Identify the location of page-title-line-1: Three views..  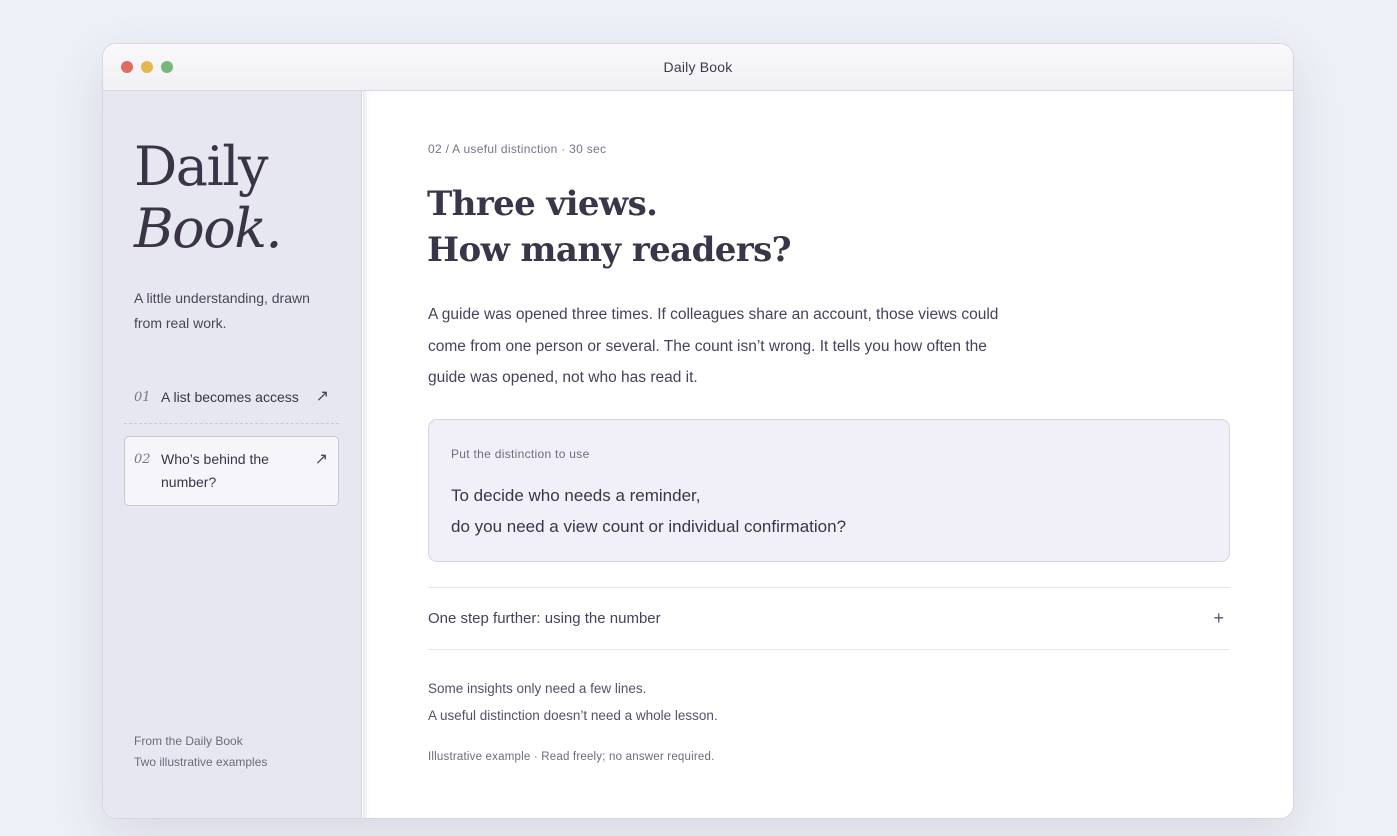
(542, 204).